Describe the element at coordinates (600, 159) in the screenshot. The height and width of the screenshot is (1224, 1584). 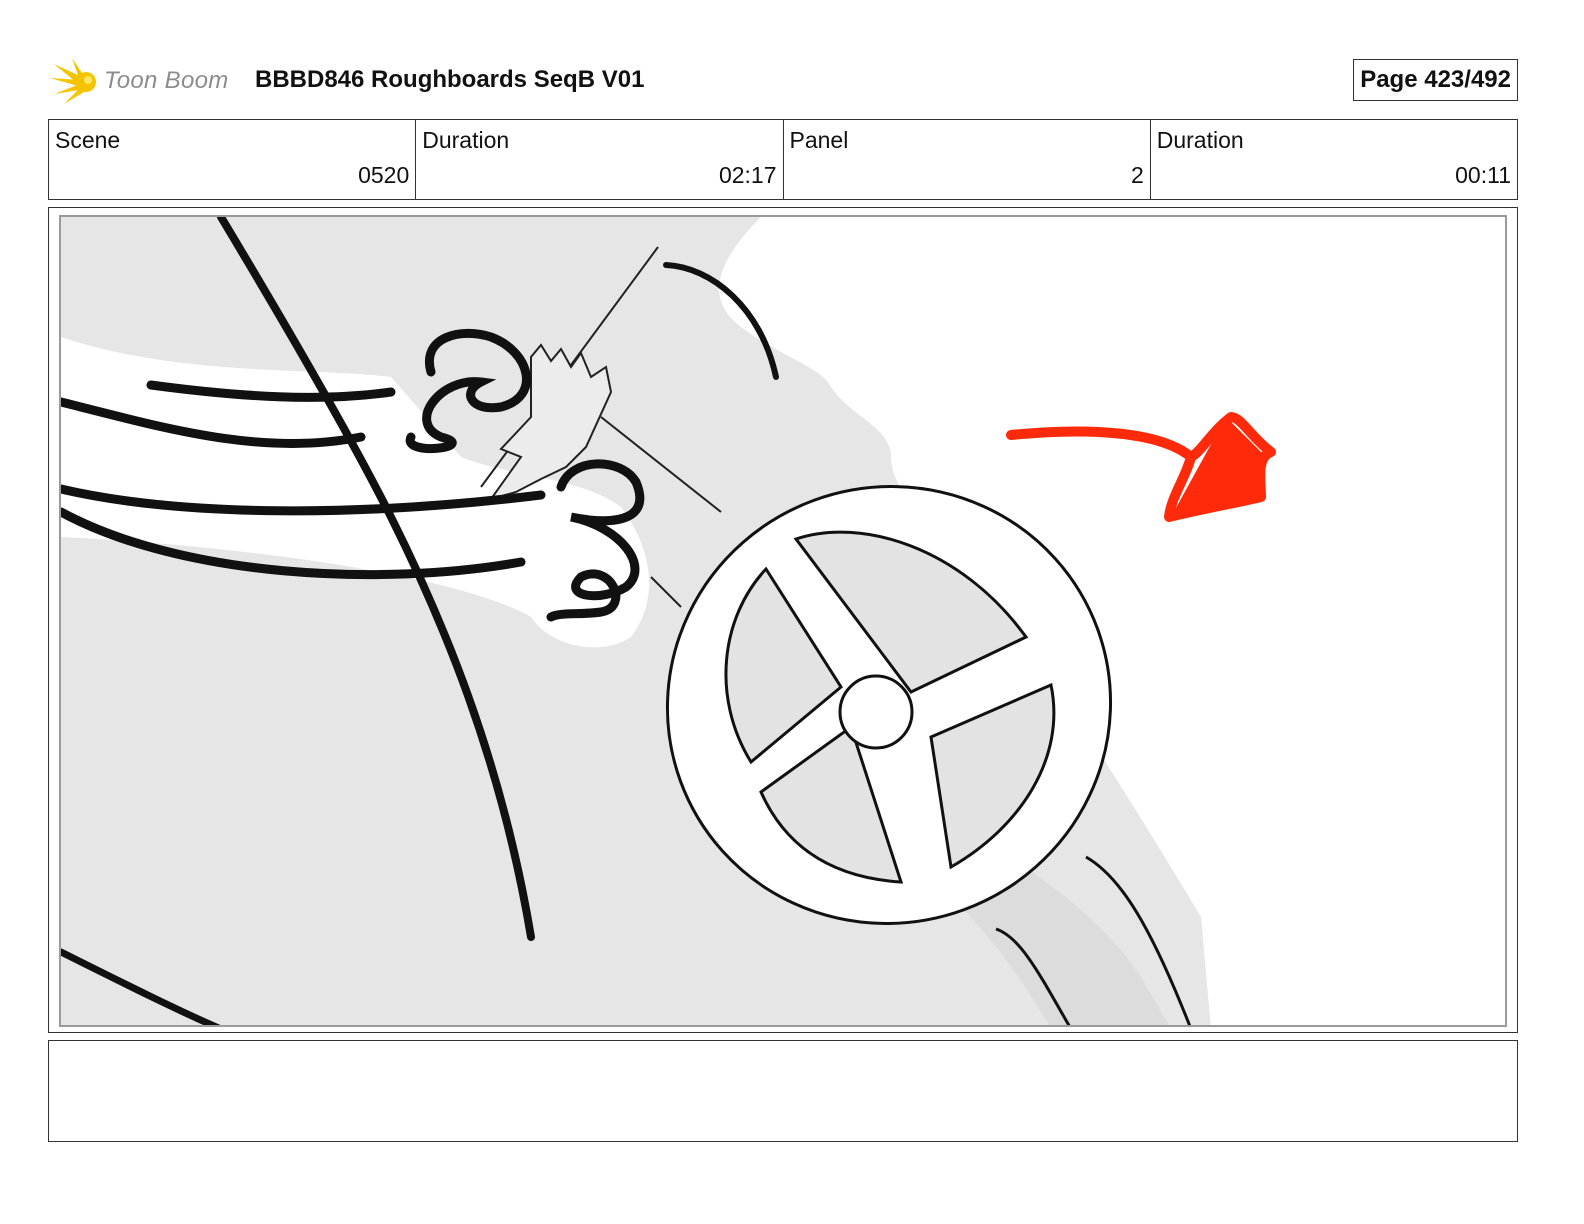
I see `scene-duration-cell: Duration 02:17` at that location.